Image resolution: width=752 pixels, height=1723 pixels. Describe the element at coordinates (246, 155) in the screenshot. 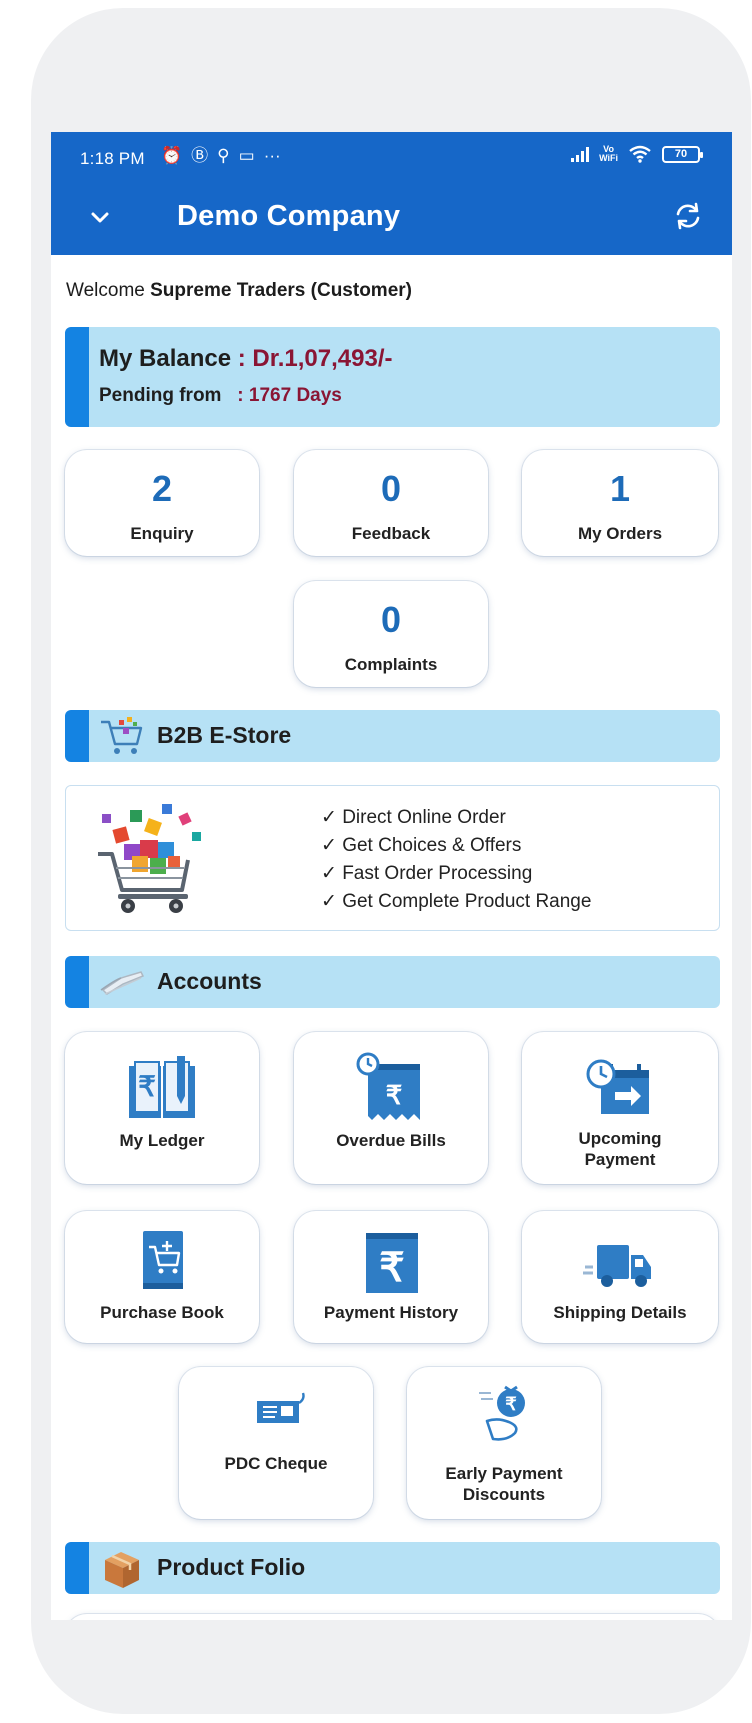

I see `message-icon: ▭` at that location.